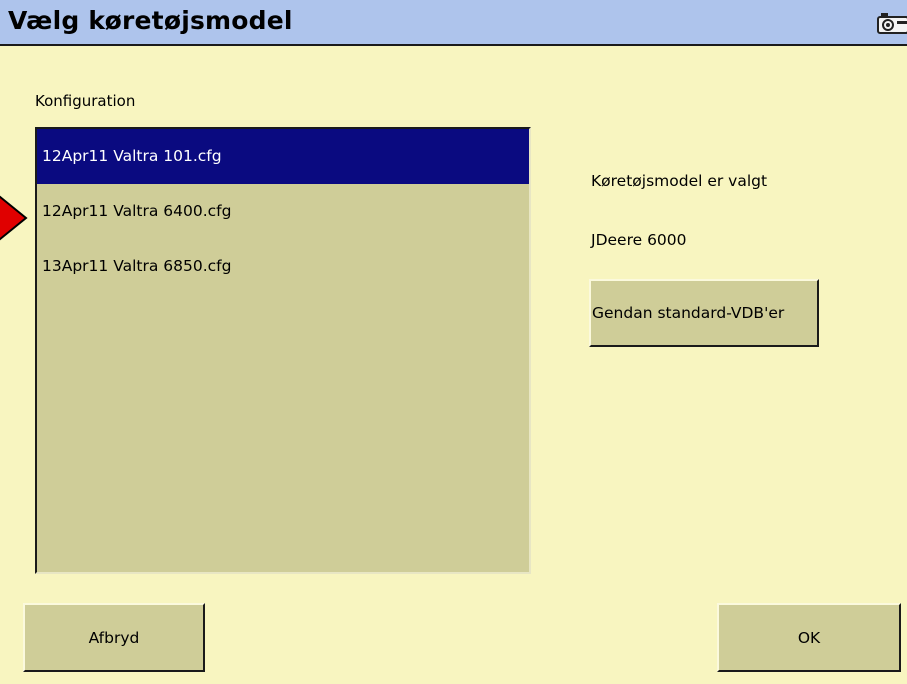 Image resolution: width=907 pixels, height=684 pixels. What do you see at coordinates (679, 181) in the screenshot?
I see `status-label: Køretøjsmodel er valgt` at bounding box center [679, 181].